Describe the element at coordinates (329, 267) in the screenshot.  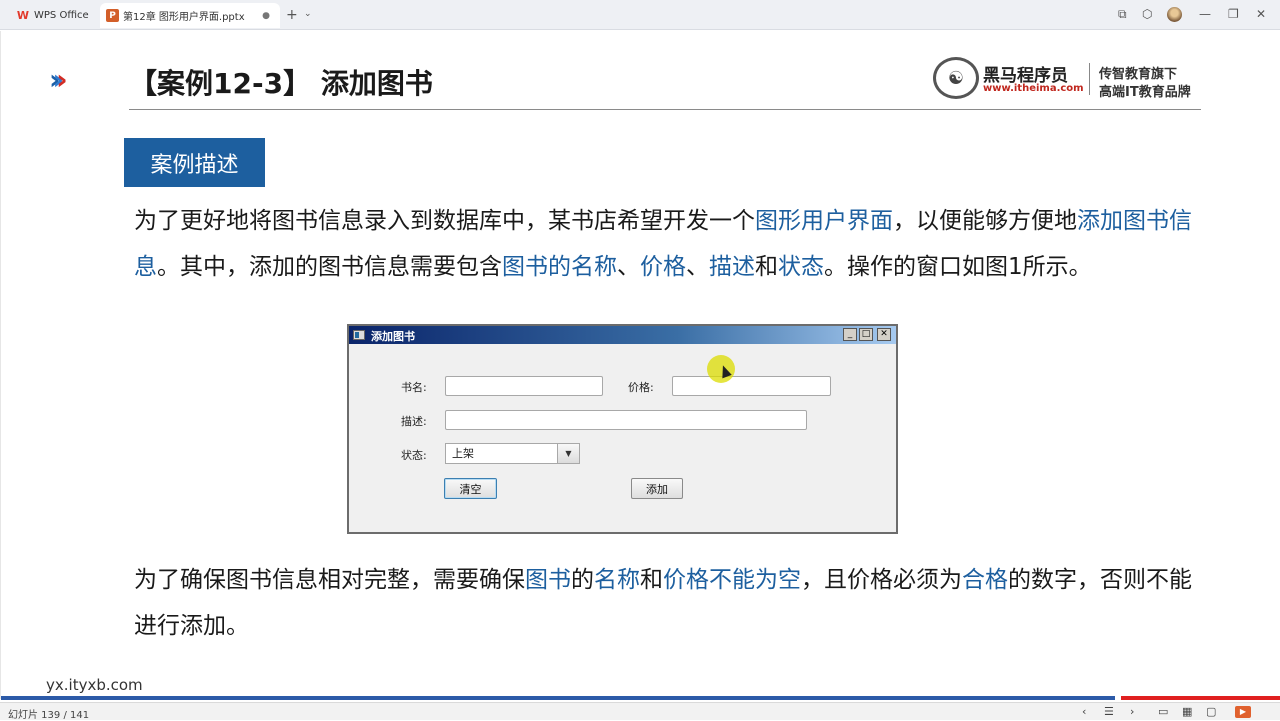
I see `paragraph-text: 。其中，添加的图书信息需要包含` at that location.